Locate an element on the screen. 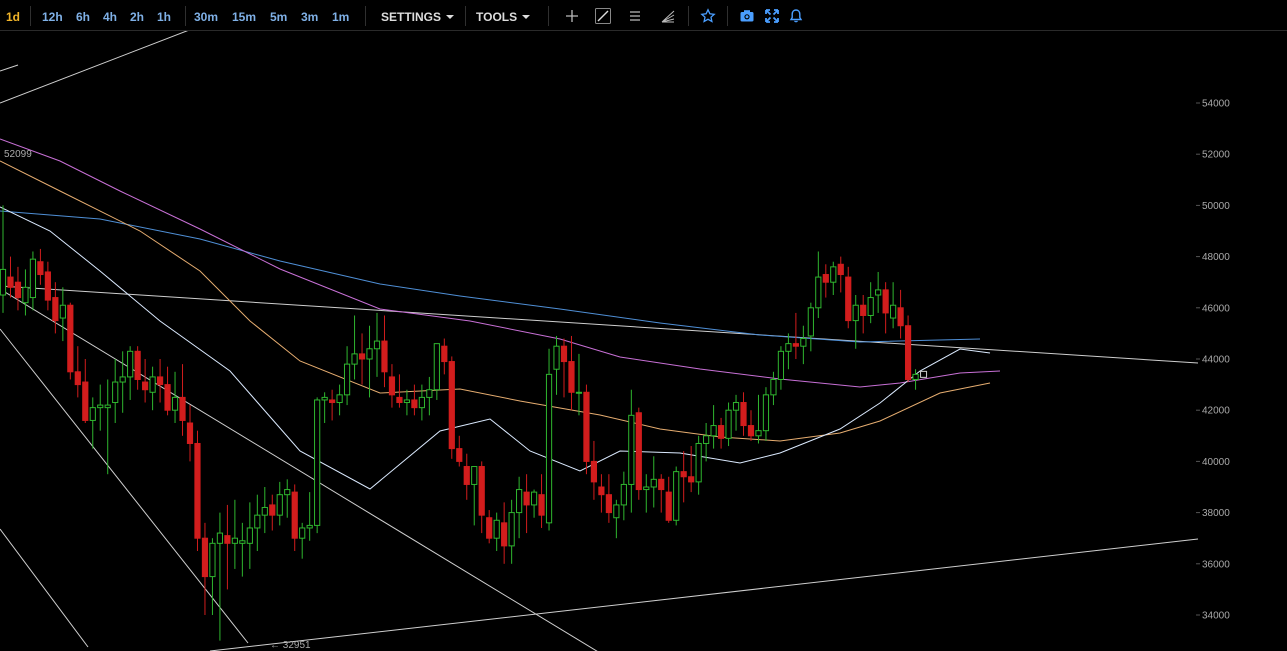  crosshair-icon is located at coordinates (572, 16).